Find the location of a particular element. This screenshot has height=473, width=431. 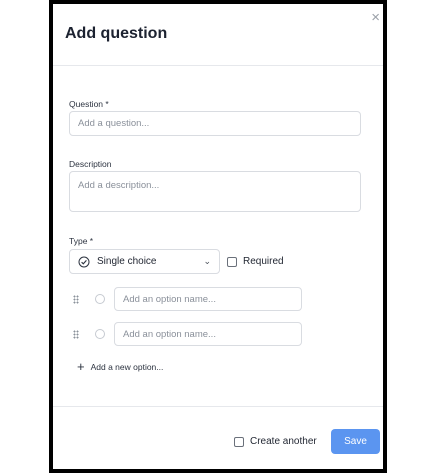

check-circle-icon is located at coordinates (84, 262).